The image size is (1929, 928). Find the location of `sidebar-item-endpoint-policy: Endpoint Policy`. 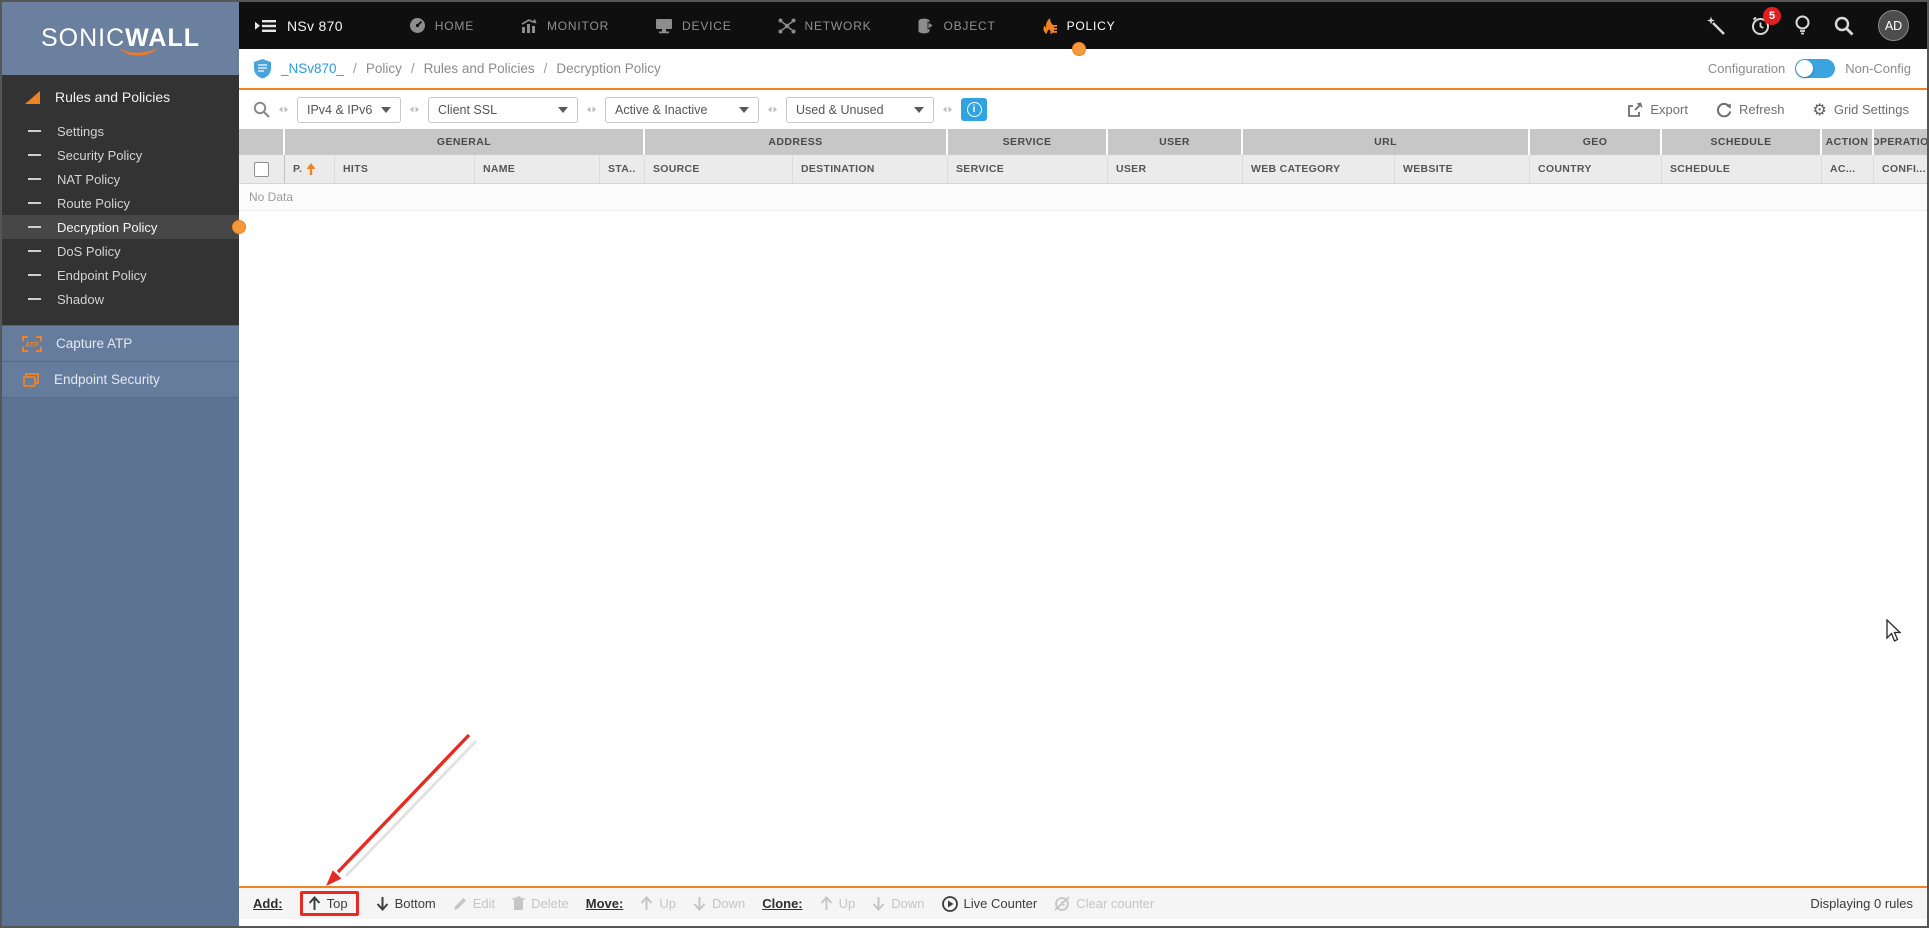

sidebar-item-endpoint-policy: Endpoint Policy is located at coordinates (120, 275).